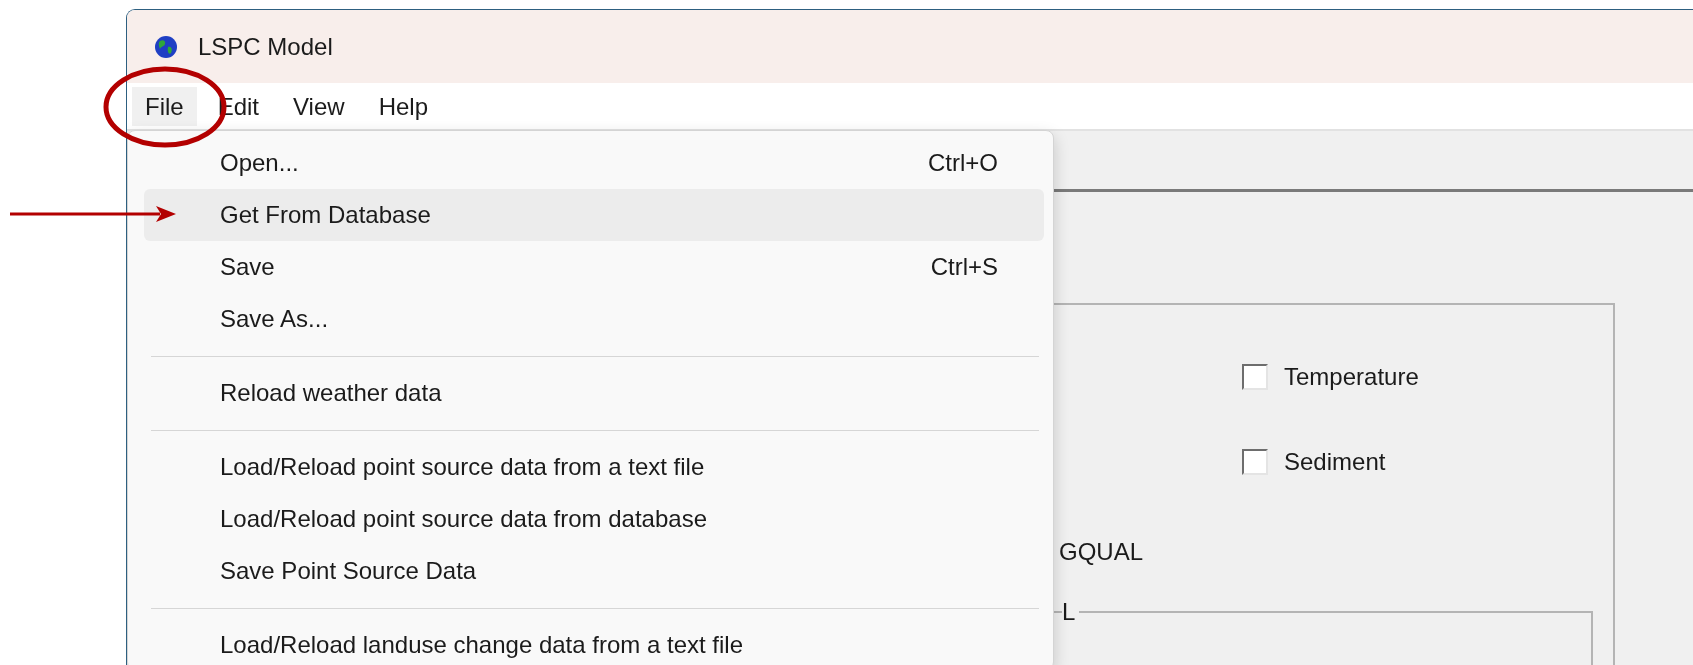 This screenshot has height=665, width=1693. What do you see at coordinates (594, 393) in the screenshot?
I see `menu-item: Reload weather data` at bounding box center [594, 393].